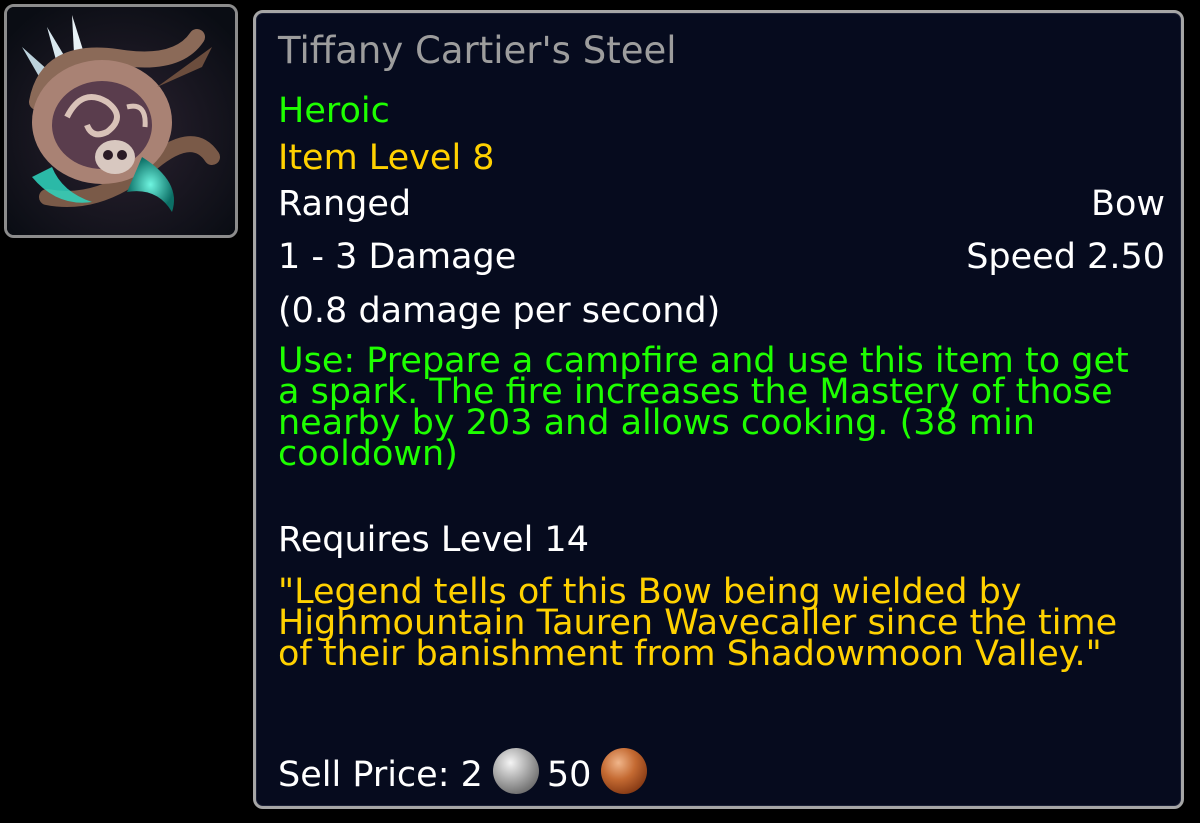 This screenshot has width=1200, height=823. I want to click on silver-coin-icon, so click(515, 771).